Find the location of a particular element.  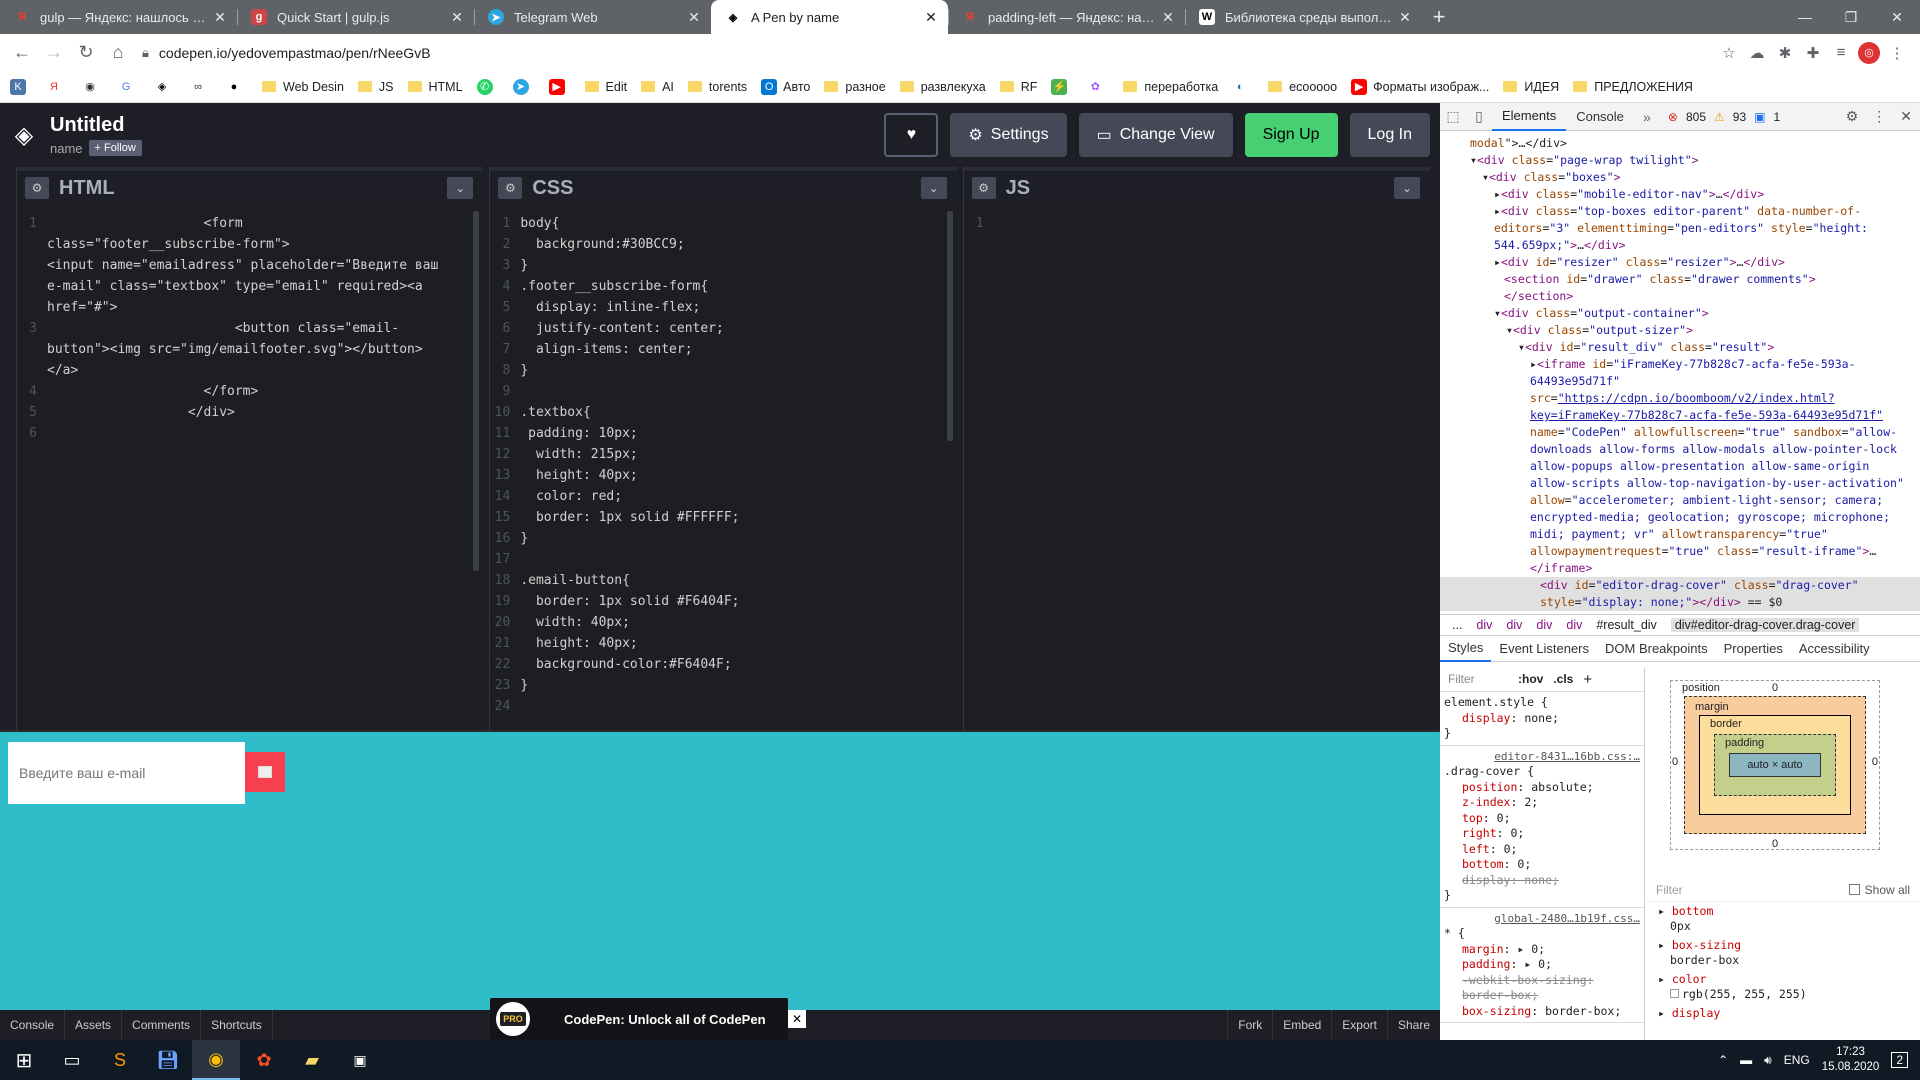

network-icon: ▬ is located at coordinates (1746, 1060).